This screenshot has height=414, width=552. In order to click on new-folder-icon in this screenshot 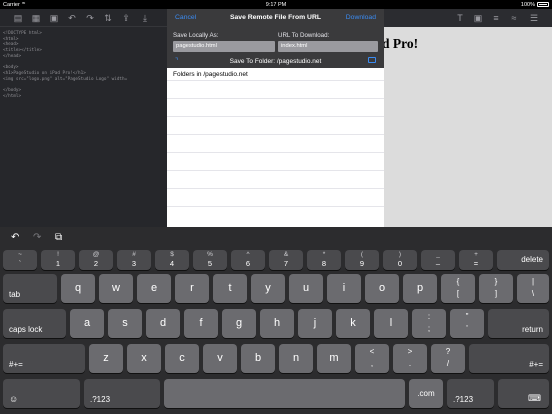, I will do `click(372, 60)`.